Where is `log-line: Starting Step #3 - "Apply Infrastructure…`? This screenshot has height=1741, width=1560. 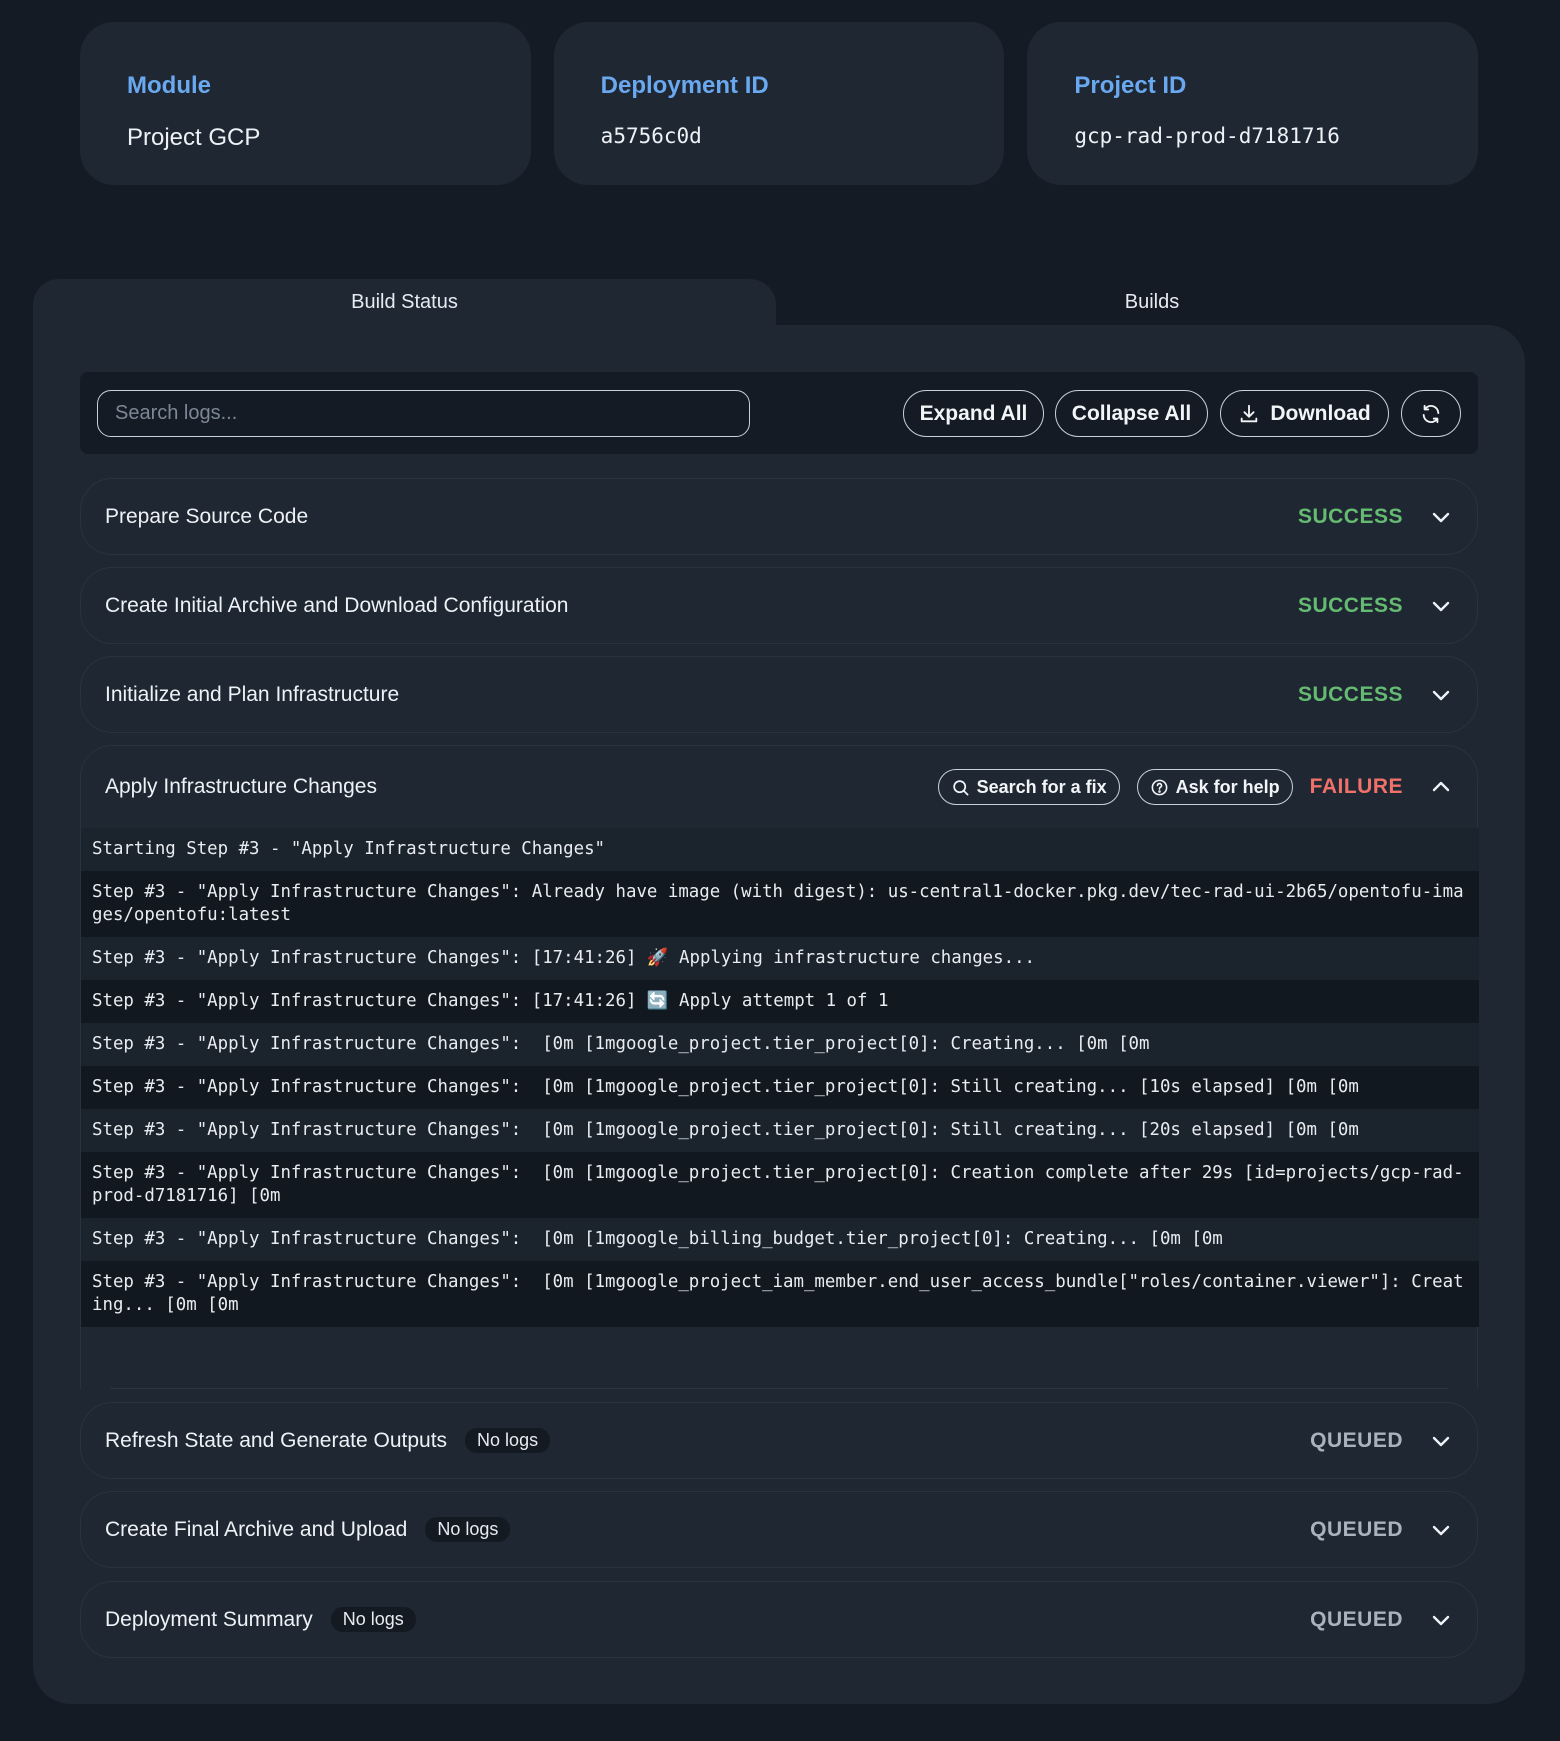
log-line: Starting Step #3 - "Apply Infrastructure… is located at coordinates (780, 849).